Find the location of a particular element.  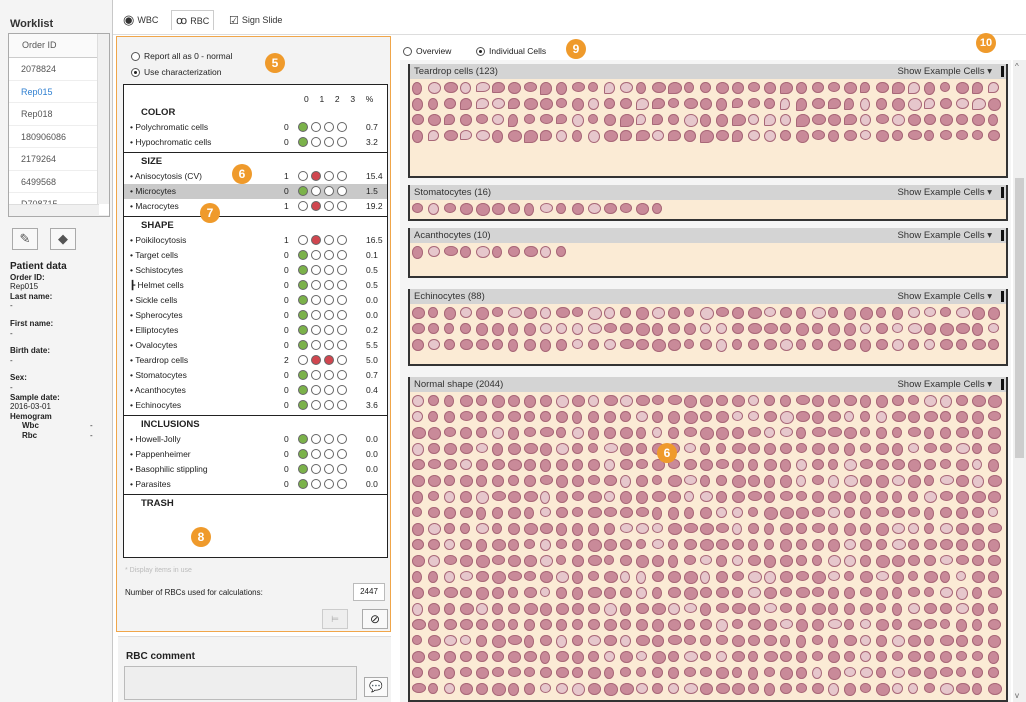

show-example-cells-dropdown: Show Example Cells ▾ is located at coordinates (944, 296).